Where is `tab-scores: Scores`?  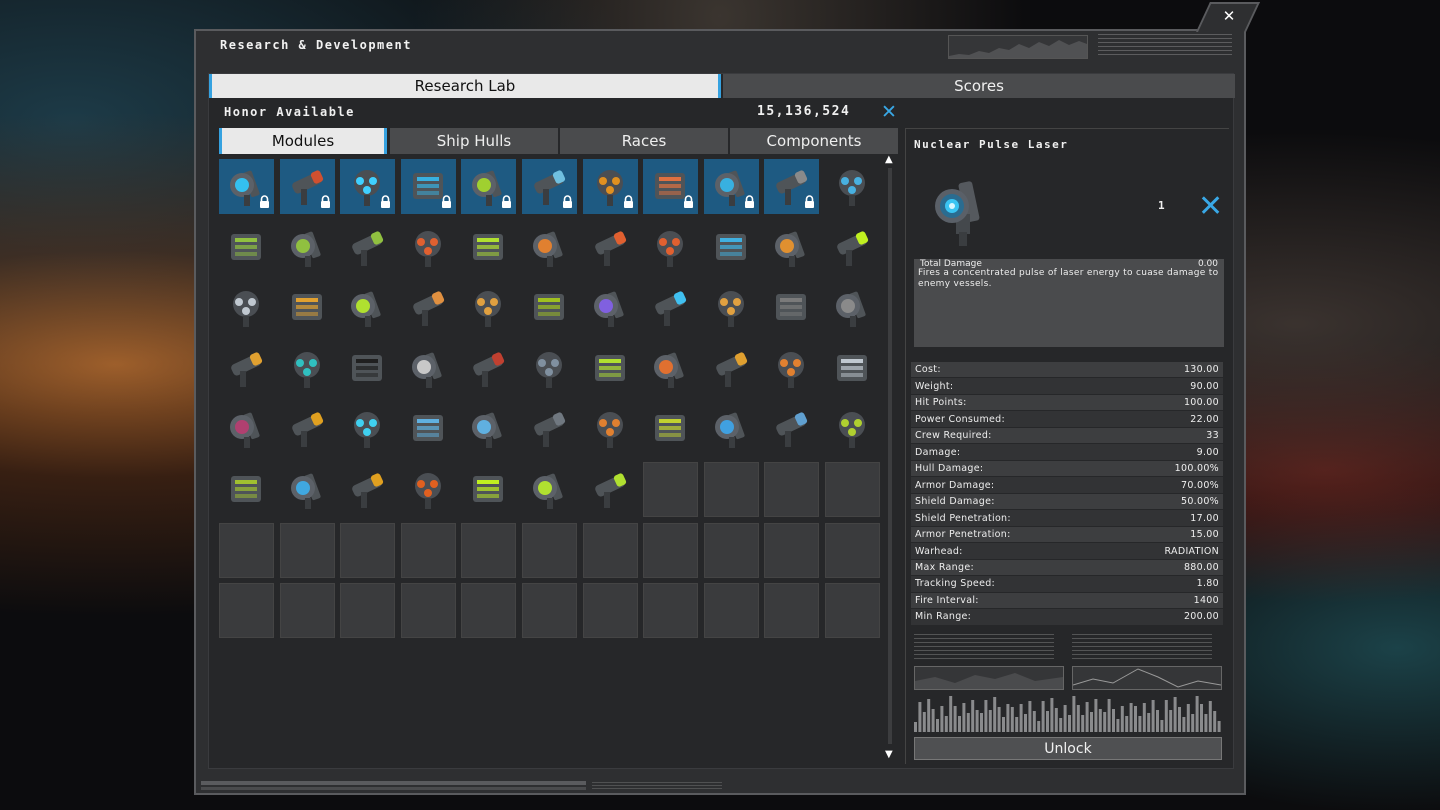
tab-scores: Scores is located at coordinates (979, 86).